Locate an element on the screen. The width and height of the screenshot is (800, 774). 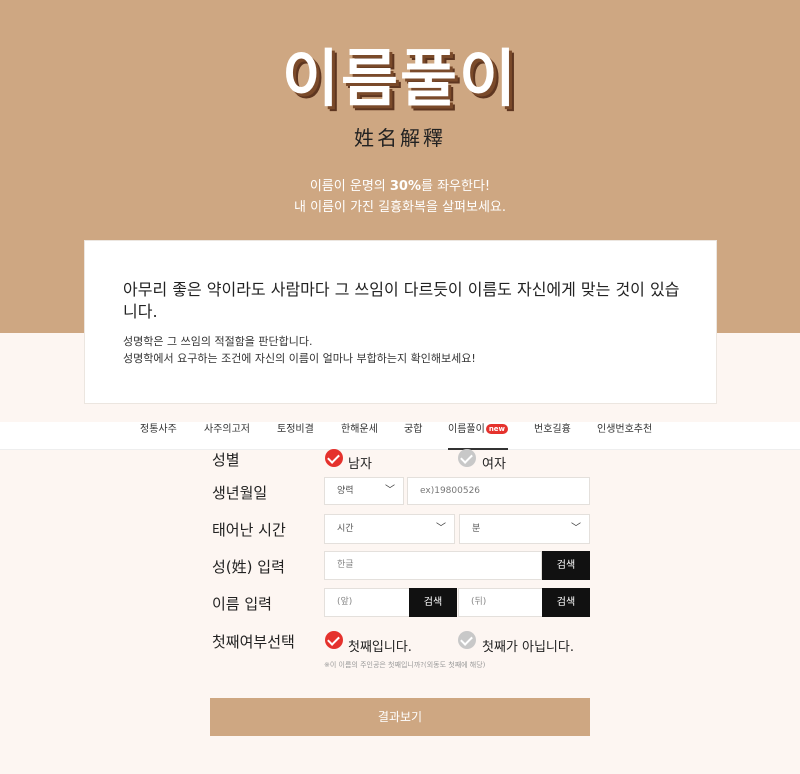
name-front-placeholder: (앞) is located at coordinates (345, 602).